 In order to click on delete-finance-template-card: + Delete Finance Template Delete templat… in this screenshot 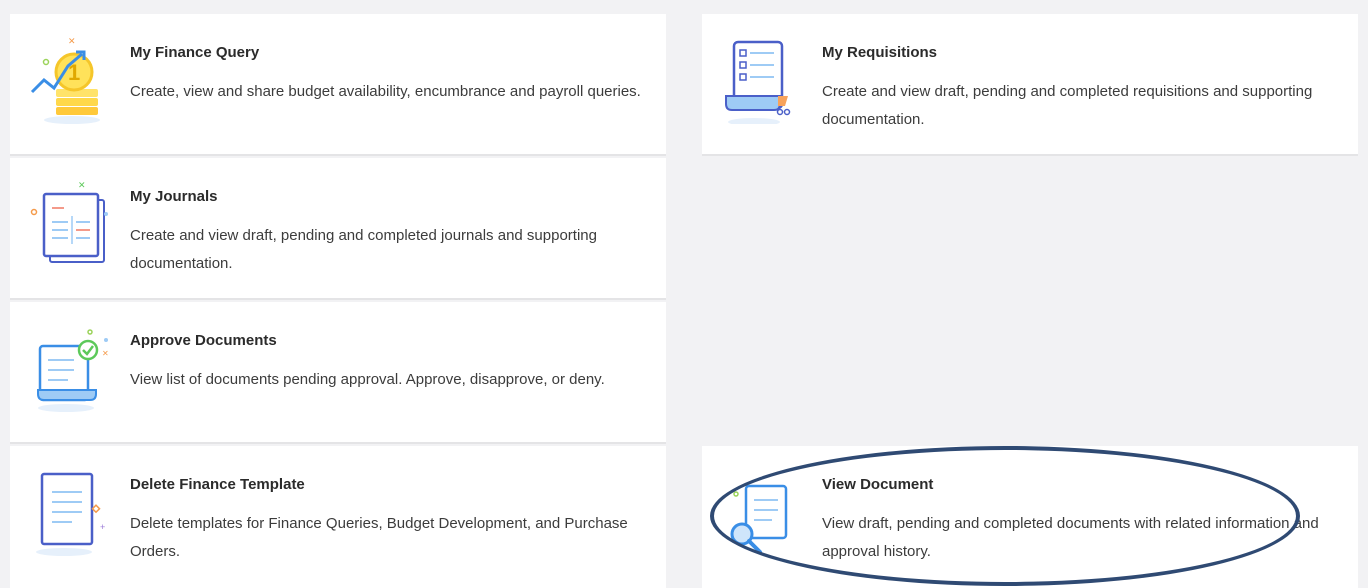, I will do `click(338, 517)`.